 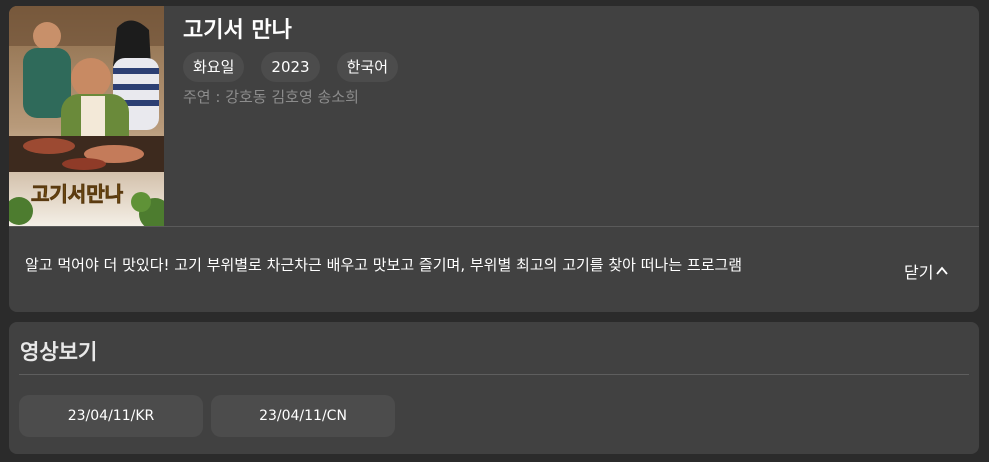 I want to click on collapse-description-button: 닫기, so click(x=926, y=271).